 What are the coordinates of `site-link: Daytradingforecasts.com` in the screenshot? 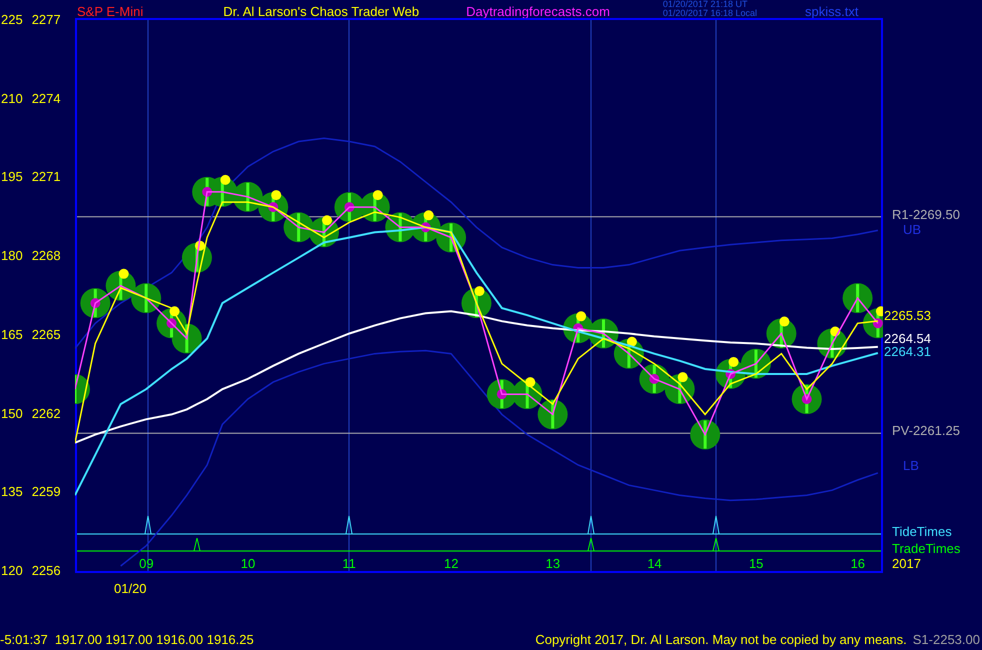 It's located at (538, 12).